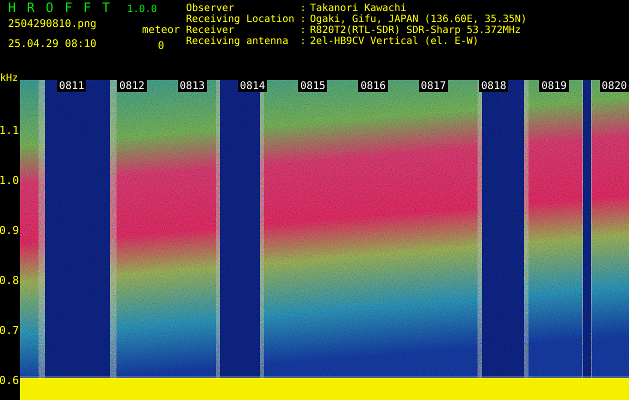  Describe the element at coordinates (211, 8) in the screenshot. I see `info-label: Observer` at that location.